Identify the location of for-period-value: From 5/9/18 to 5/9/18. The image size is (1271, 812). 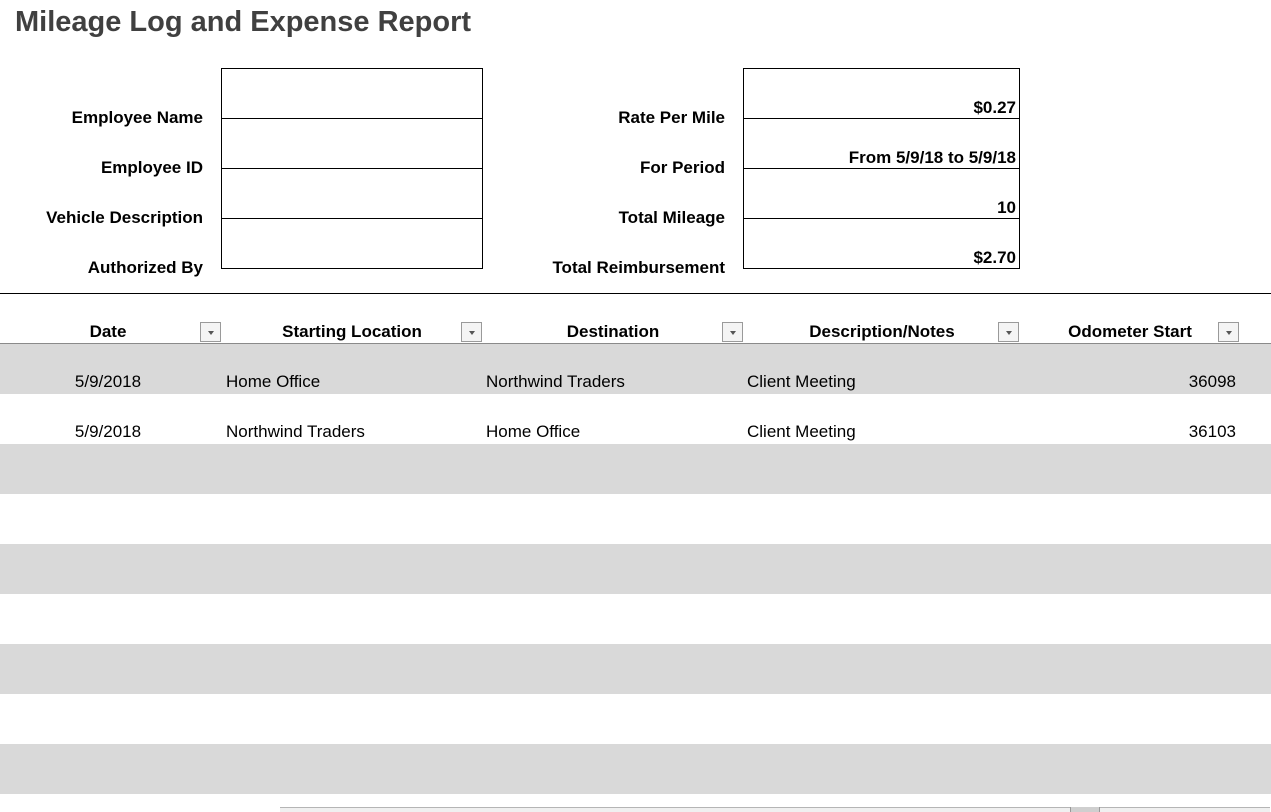
(881, 144).